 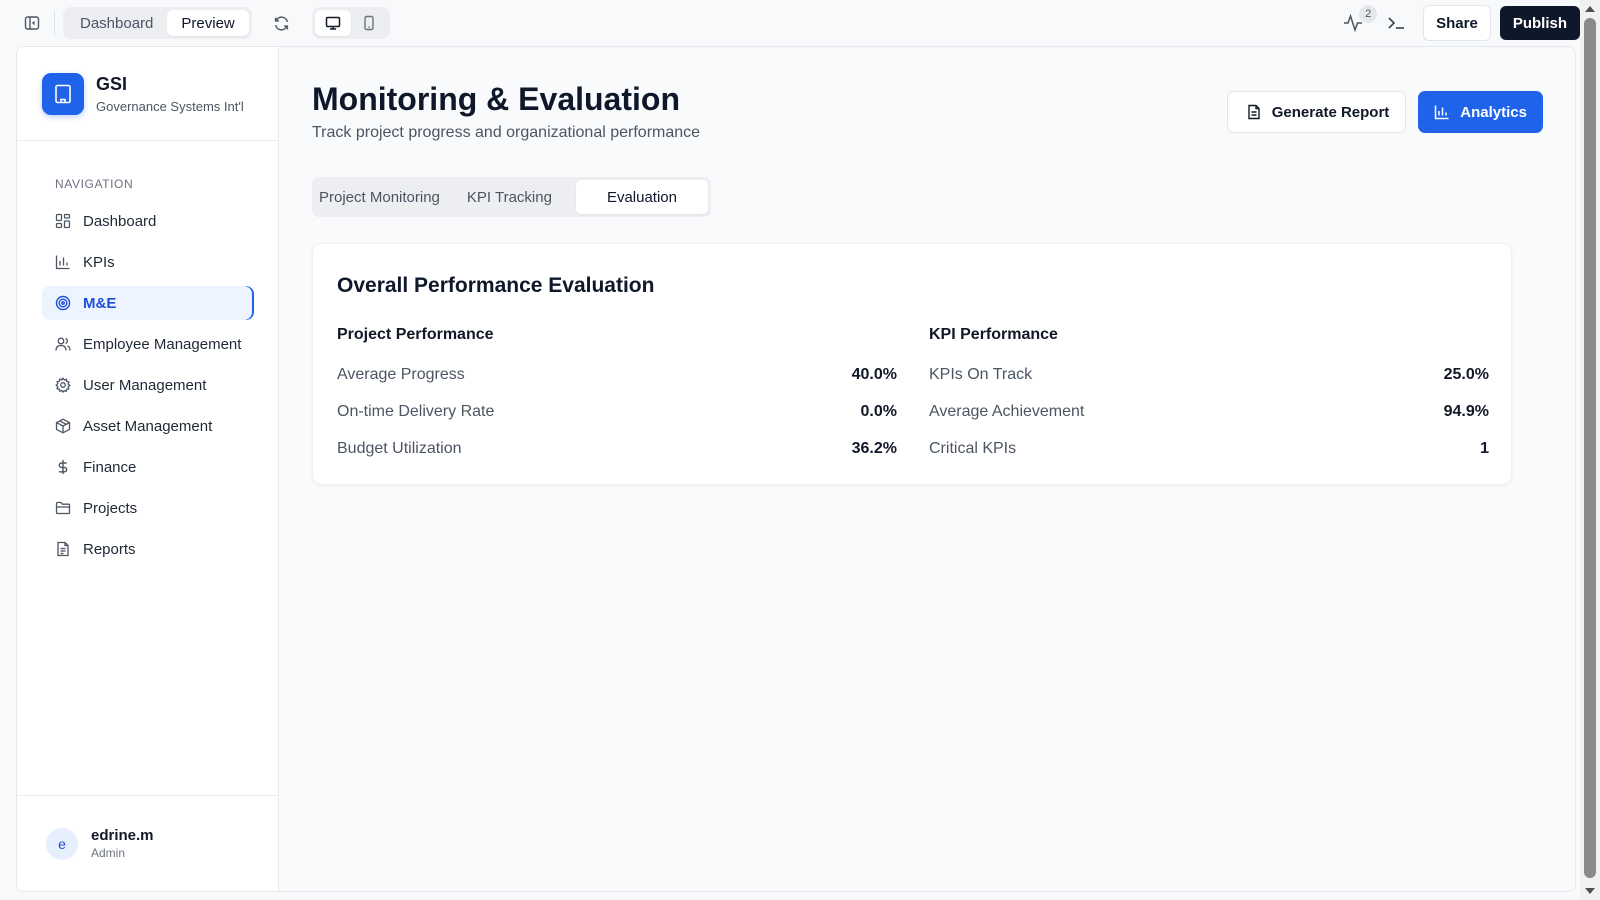 I want to click on sidebar-item-finance: Finance, so click(x=148, y=467).